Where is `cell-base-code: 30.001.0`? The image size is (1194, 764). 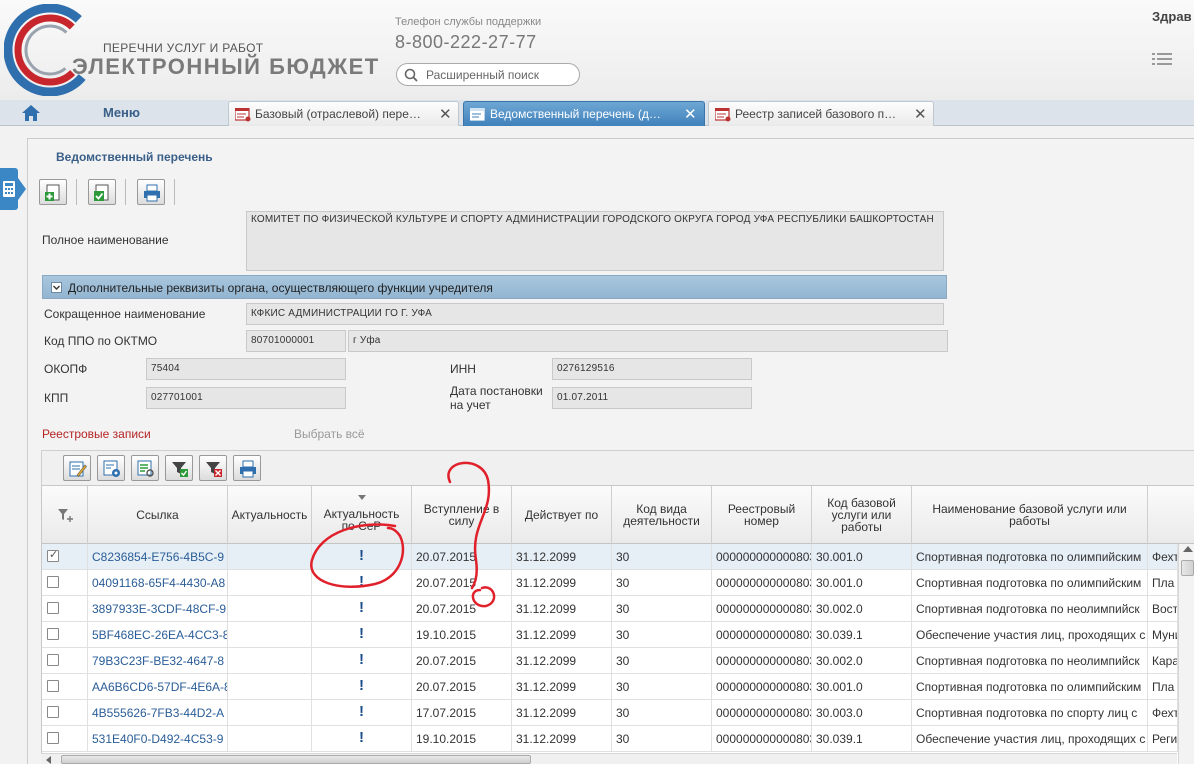
cell-base-code: 30.001.0 is located at coordinates (862, 583).